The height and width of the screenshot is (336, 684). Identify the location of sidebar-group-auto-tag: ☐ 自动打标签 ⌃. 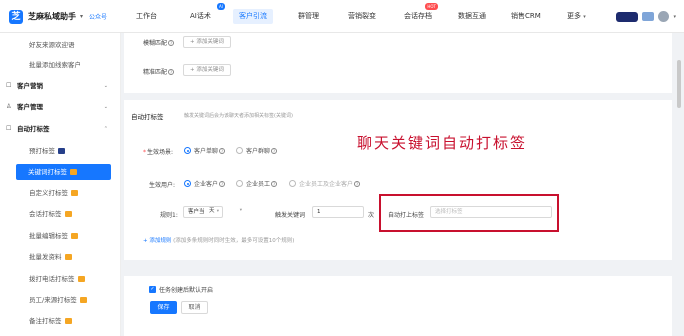
(60, 129).